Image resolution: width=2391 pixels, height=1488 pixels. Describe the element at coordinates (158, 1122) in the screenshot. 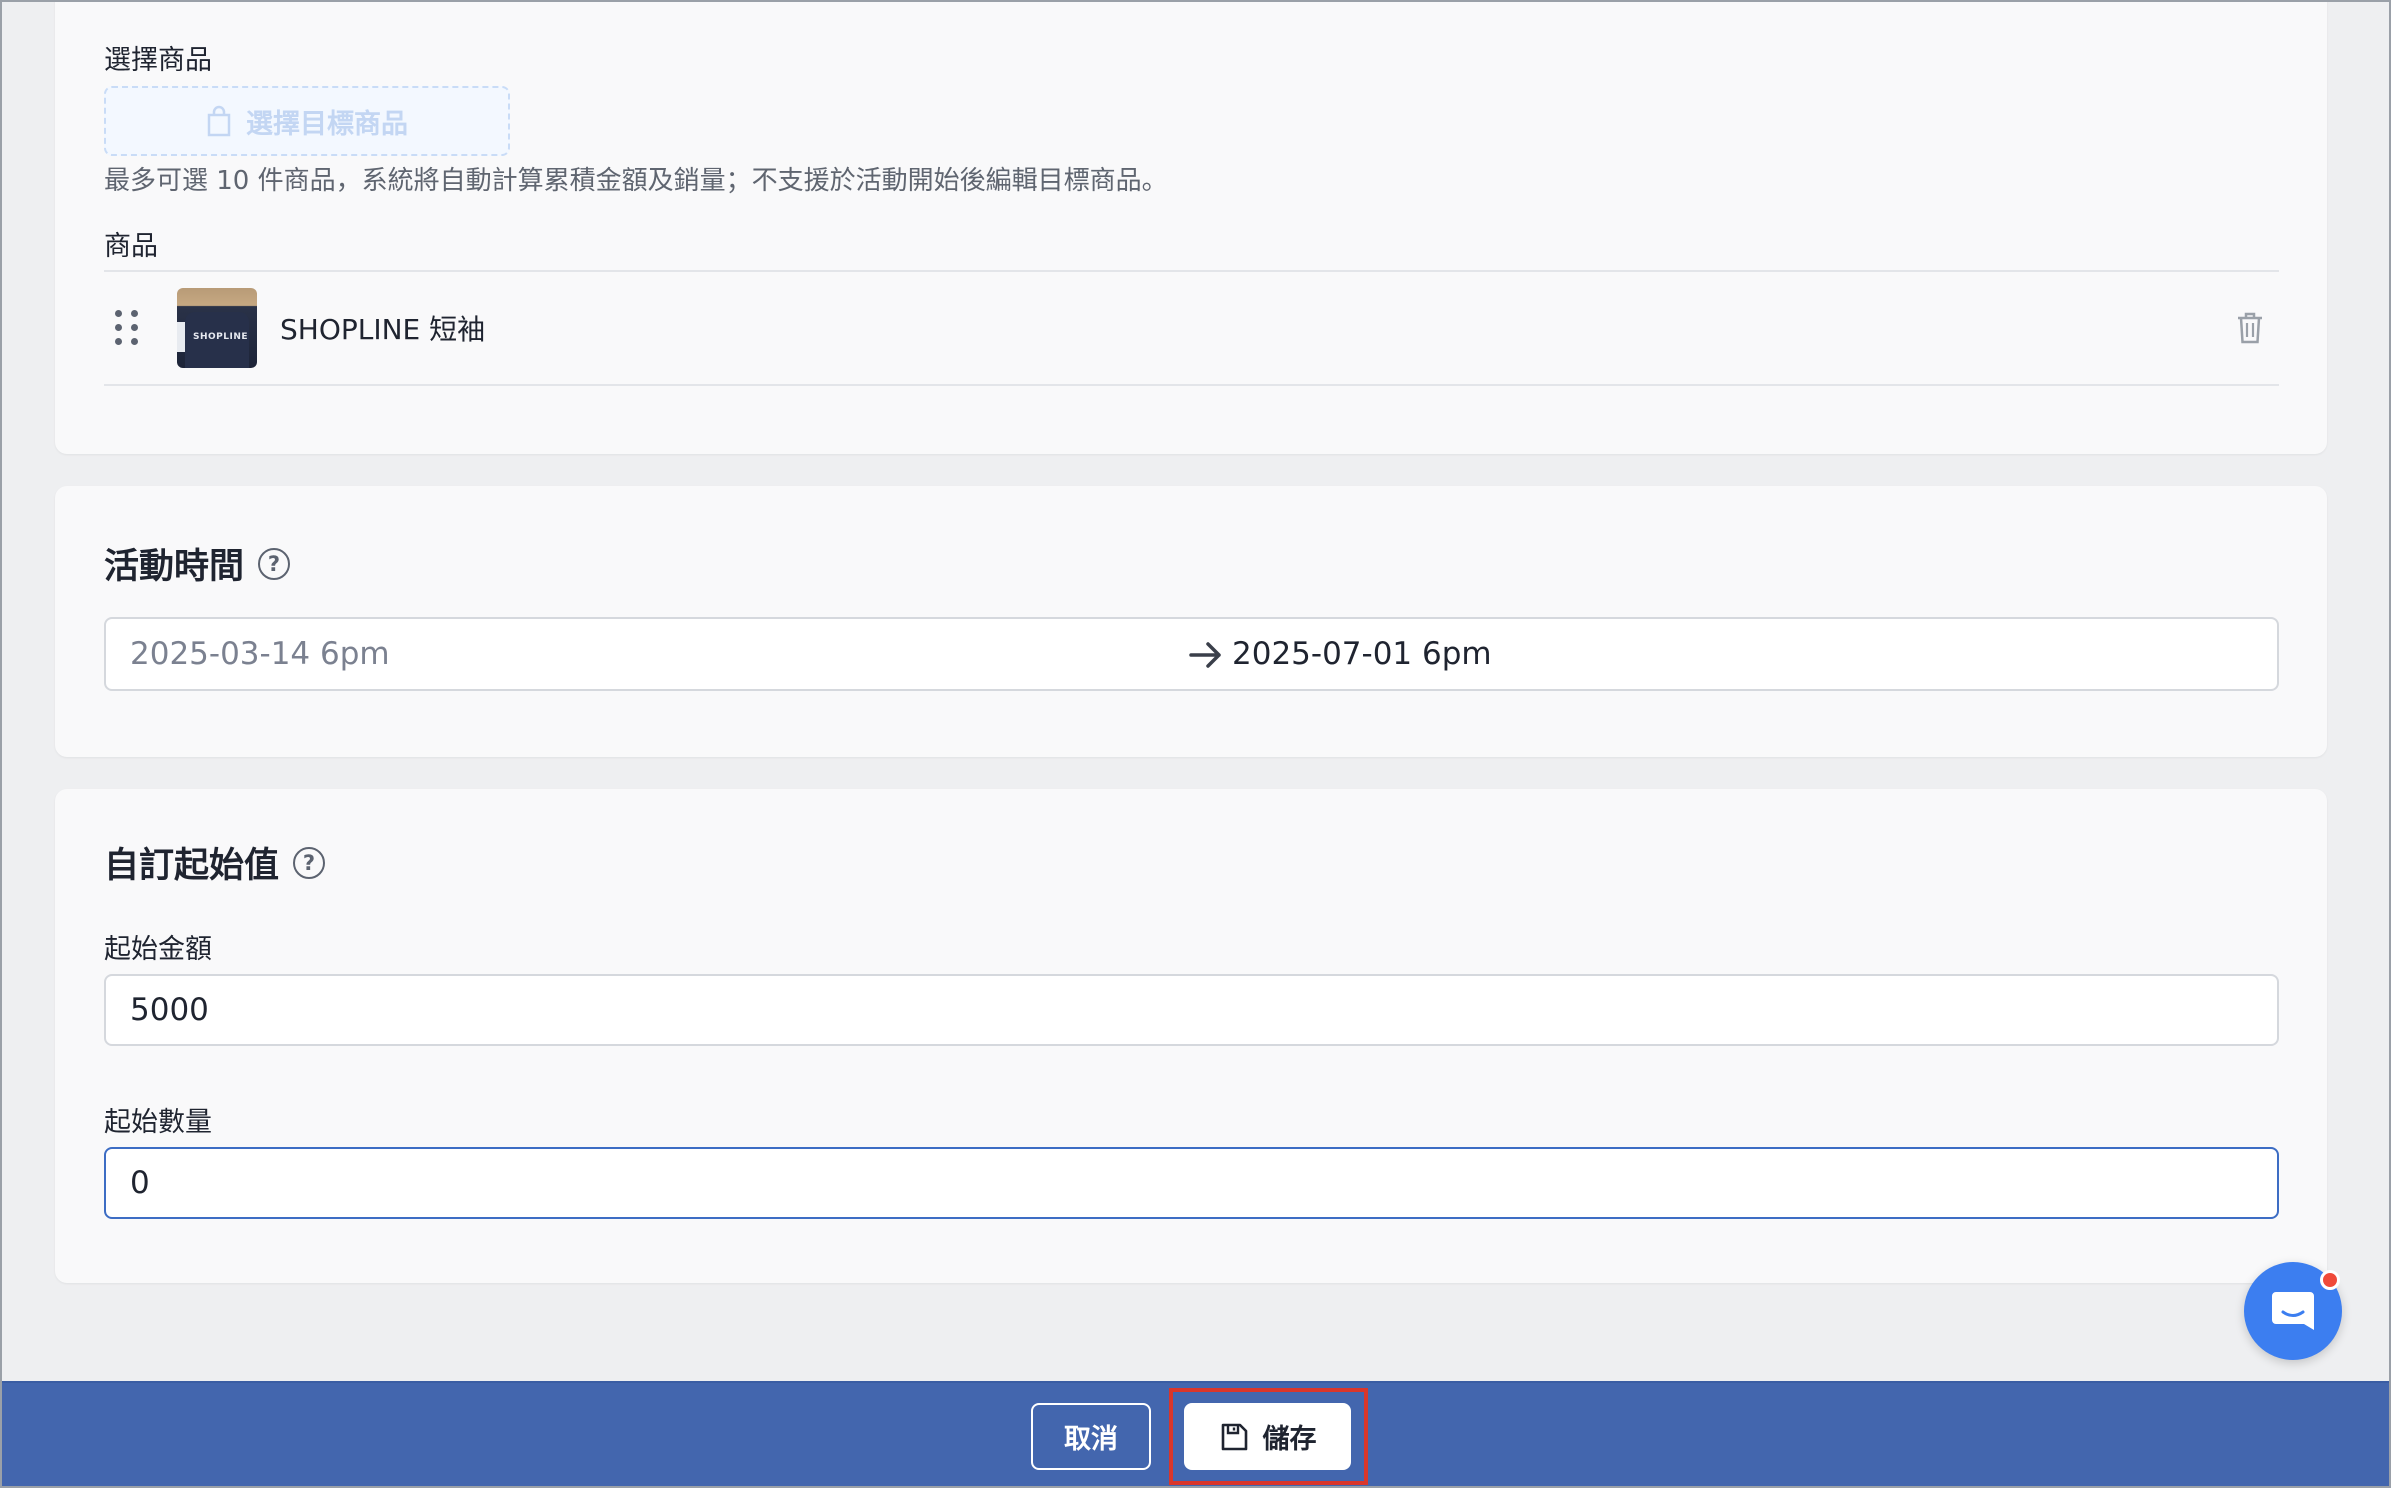

I see `start-quantity-label: 起始數量` at that location.